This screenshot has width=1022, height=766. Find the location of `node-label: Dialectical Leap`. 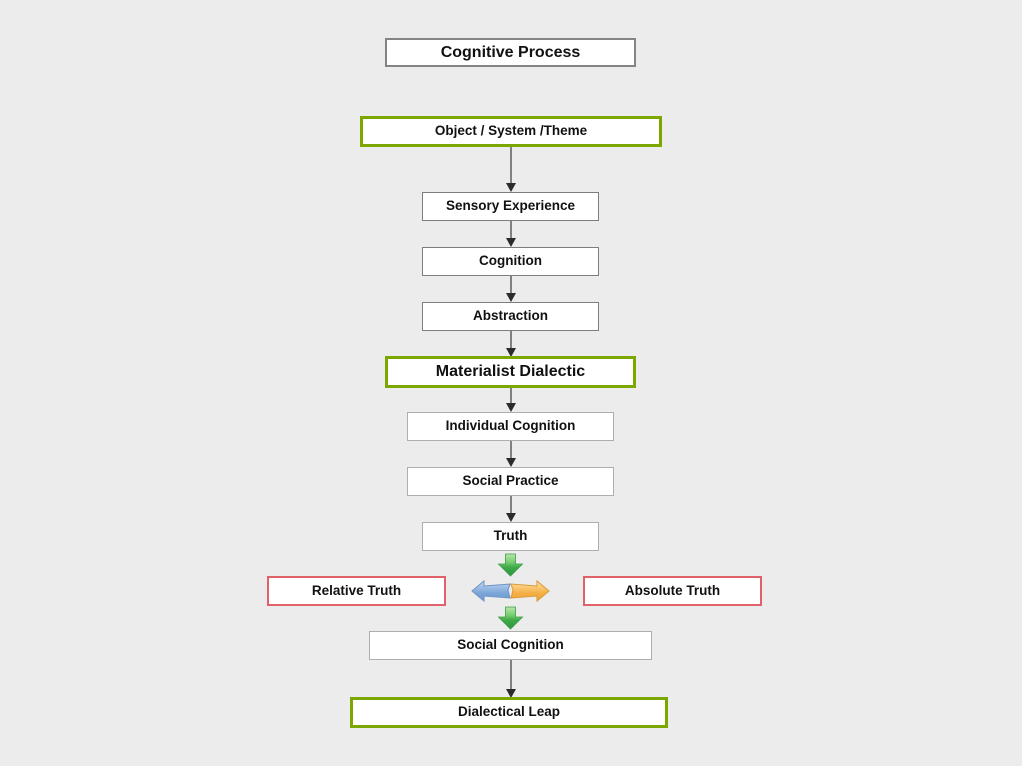

node-label: Dialectical Leap is located at coordinates (509, 712).